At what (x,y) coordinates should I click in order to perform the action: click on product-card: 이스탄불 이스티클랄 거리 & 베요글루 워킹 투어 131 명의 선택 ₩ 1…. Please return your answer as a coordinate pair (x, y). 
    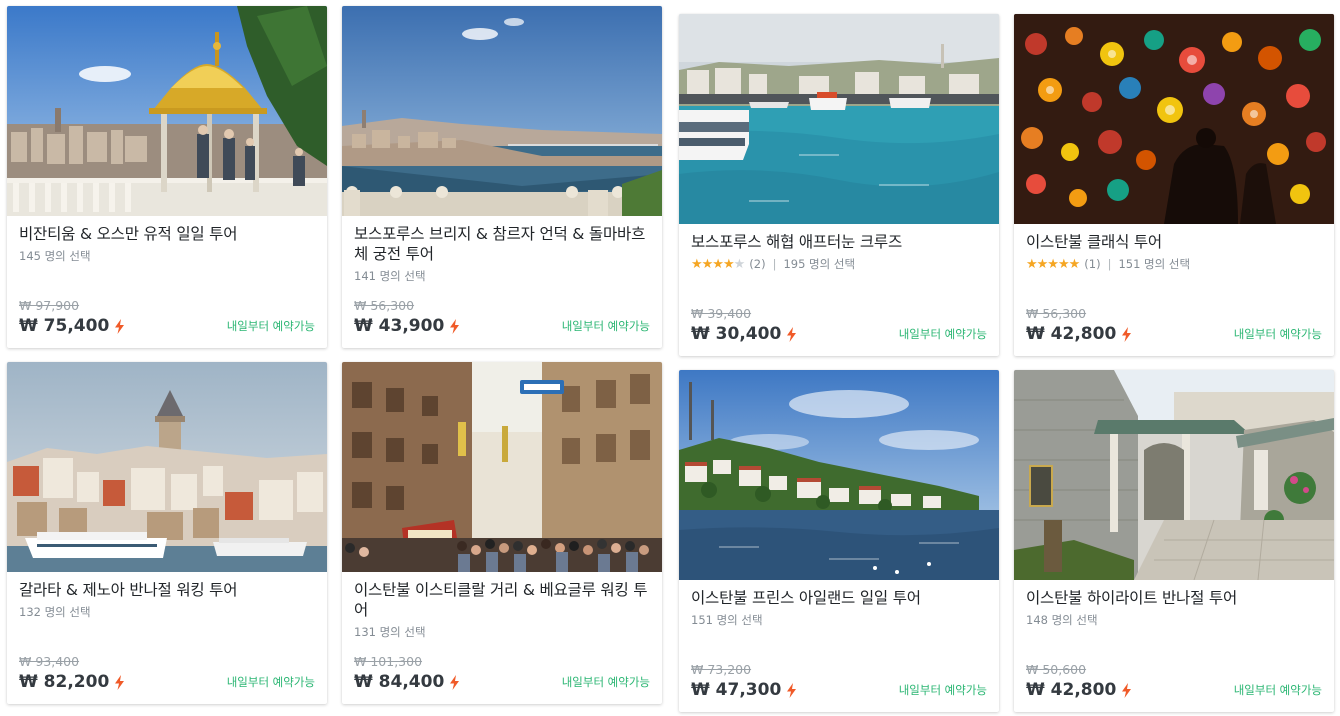
    Looking at the image, I should click on (502, 533).